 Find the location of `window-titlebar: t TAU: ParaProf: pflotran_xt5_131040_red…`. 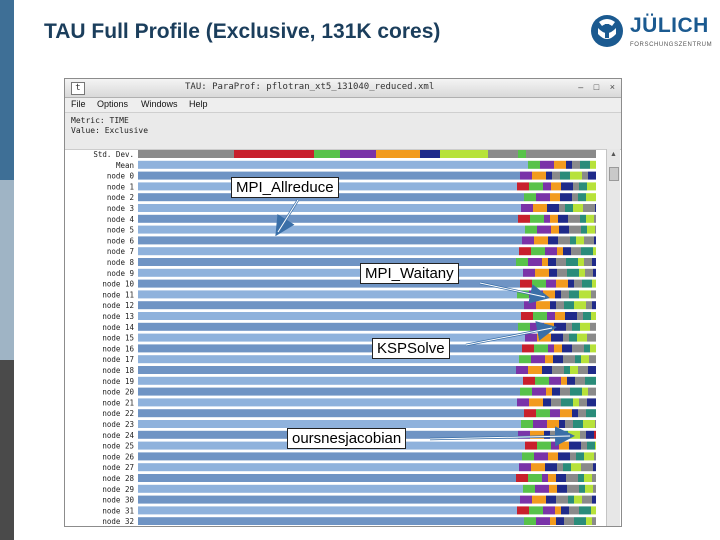

window-titlebar: t TAU: ParaProf: pflotran_xt5_131040_red… is located at coordinates (343, 88).